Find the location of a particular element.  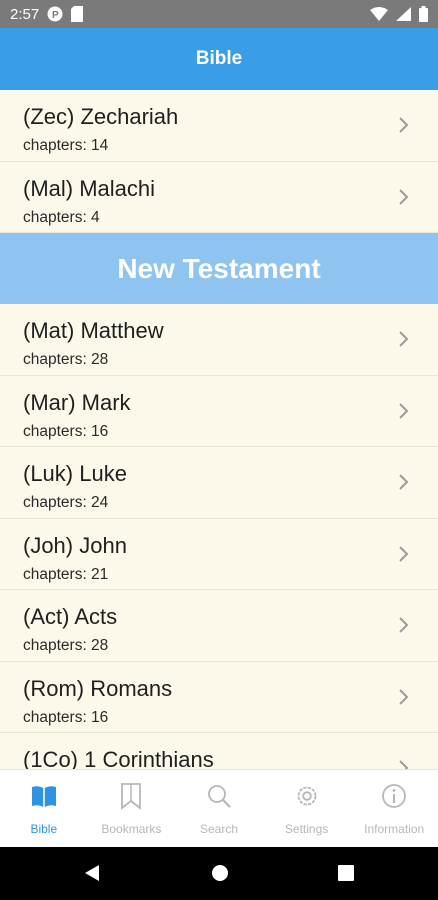

tab-search: Search is located at coordinates (219, 808).